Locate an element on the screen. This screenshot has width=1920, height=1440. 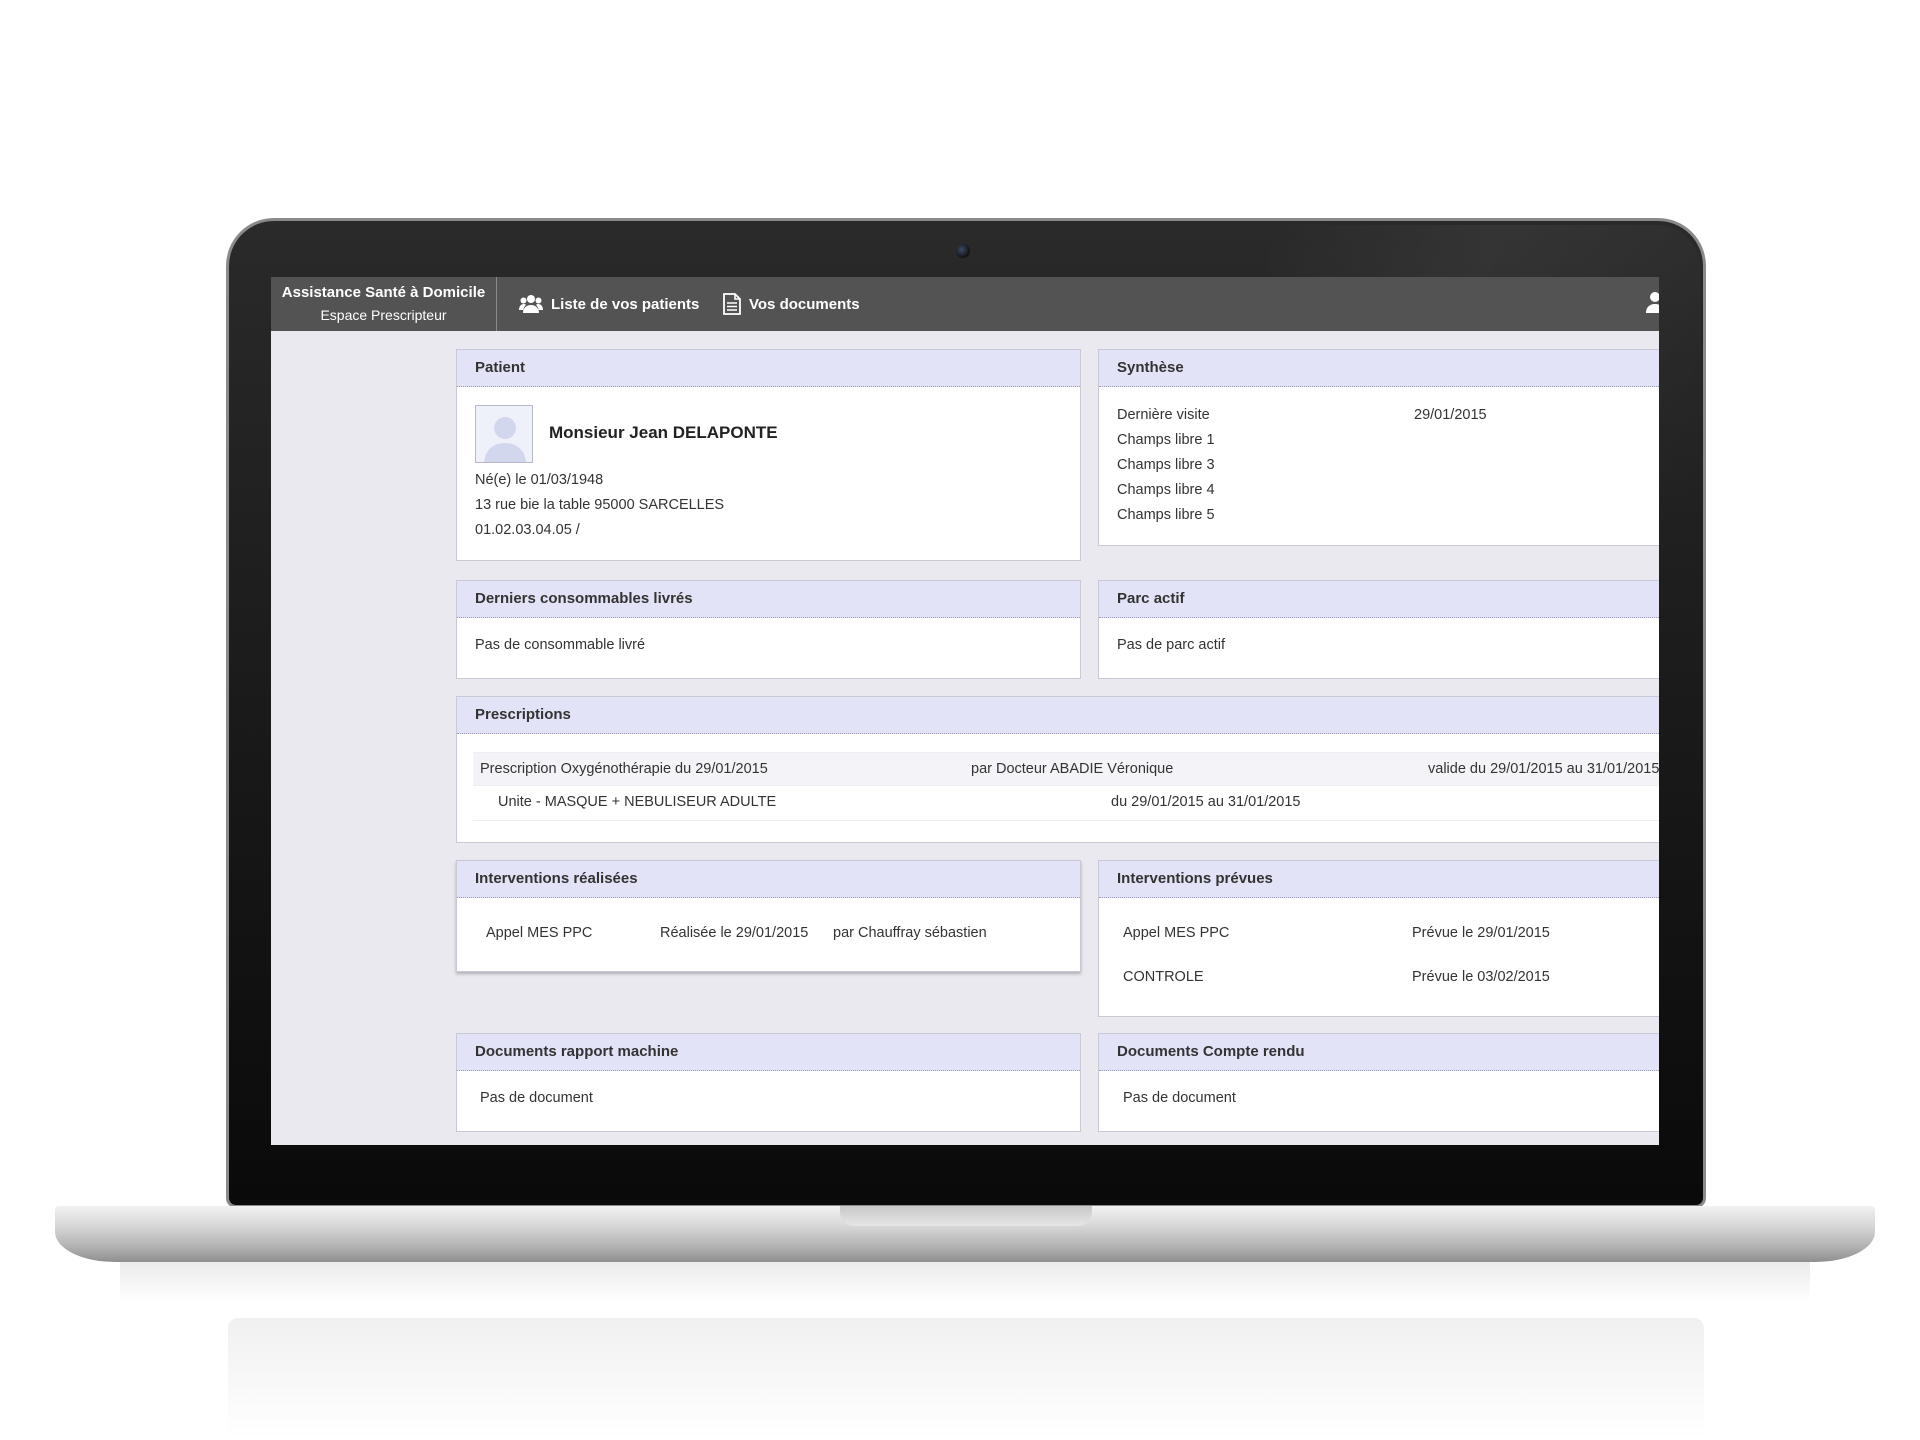
nav-patients-label: Liste de vos patients is located at coordinates (625, 304).